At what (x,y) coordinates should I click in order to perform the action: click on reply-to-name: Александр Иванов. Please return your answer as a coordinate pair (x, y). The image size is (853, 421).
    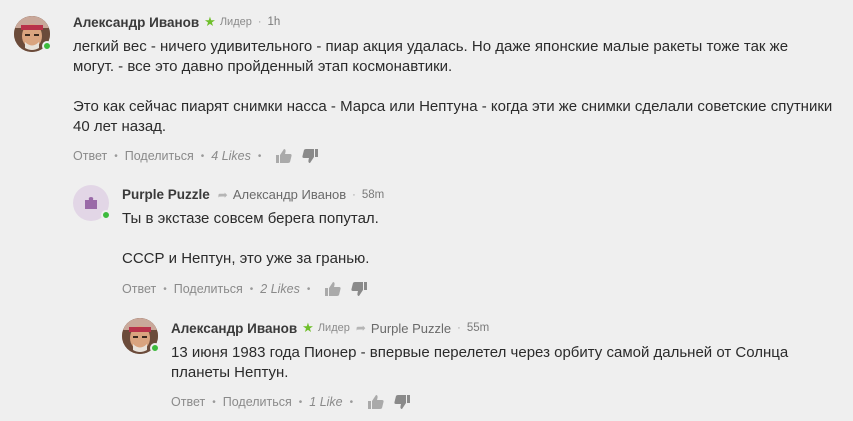
    Looking at the image, I should click on (289, 194).